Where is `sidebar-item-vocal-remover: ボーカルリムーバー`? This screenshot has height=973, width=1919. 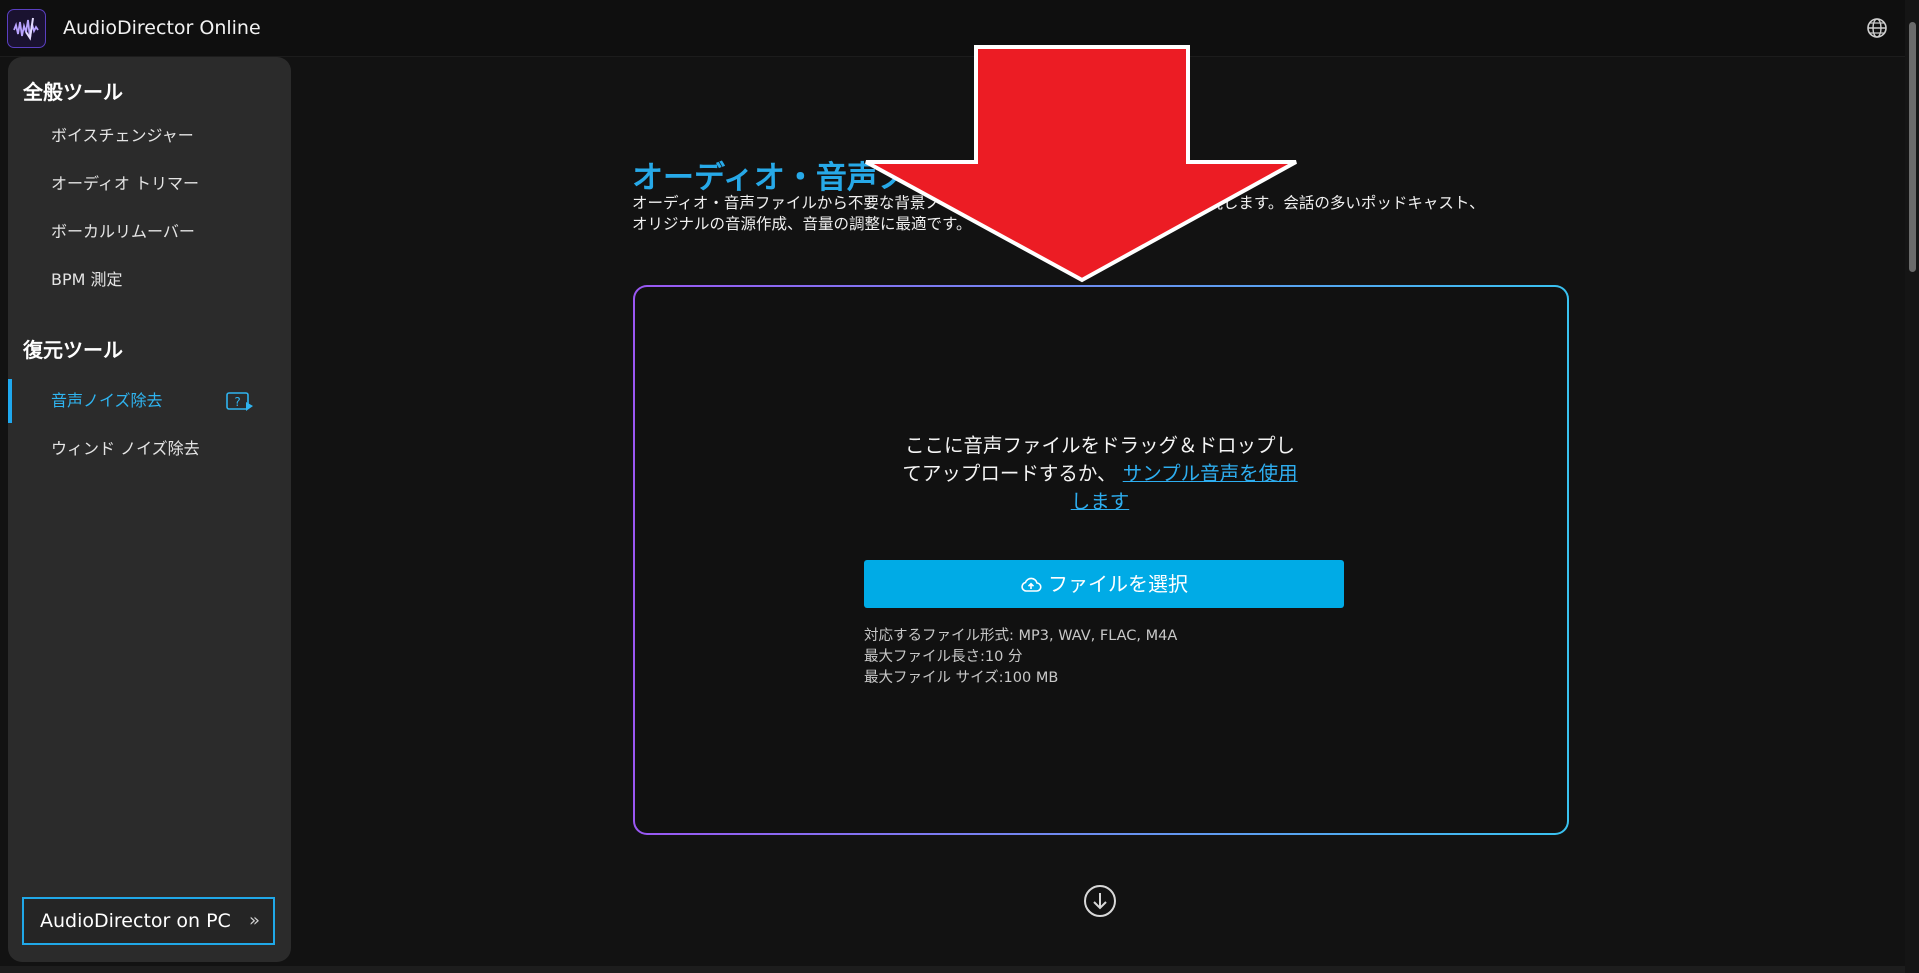 sidebar-item-vocal-remover: ボーカルリムーバー is located at coordinates (149, 232).